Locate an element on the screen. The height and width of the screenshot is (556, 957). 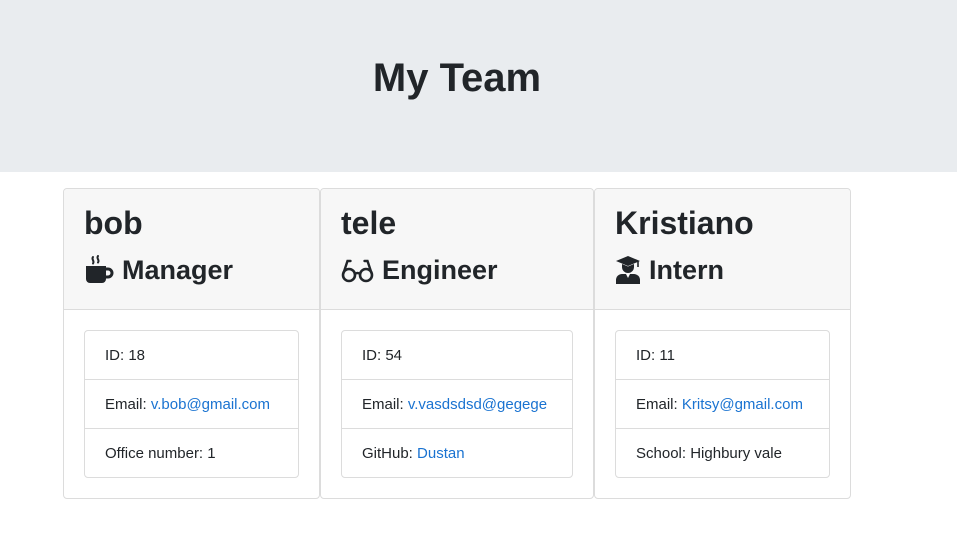
github-link: Dustan is located at coordinates (441, 453).